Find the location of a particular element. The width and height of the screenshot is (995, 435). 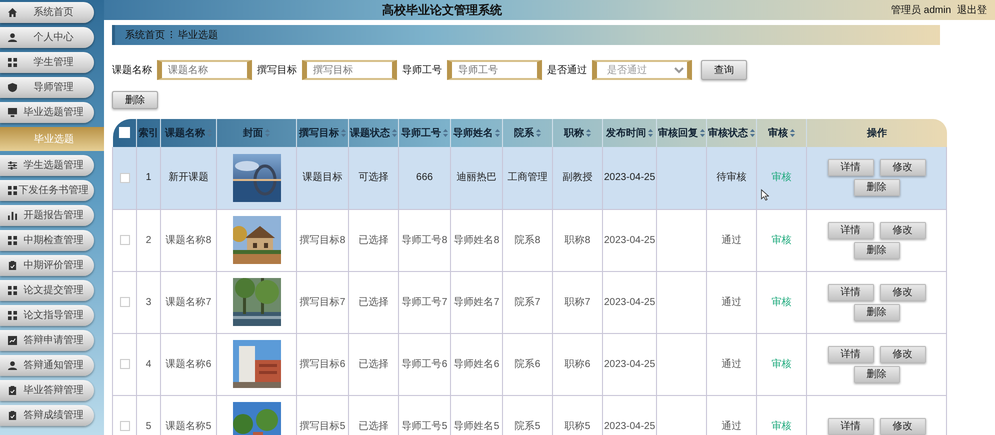

bar-chart-icon is located at coordinates (12, 215).